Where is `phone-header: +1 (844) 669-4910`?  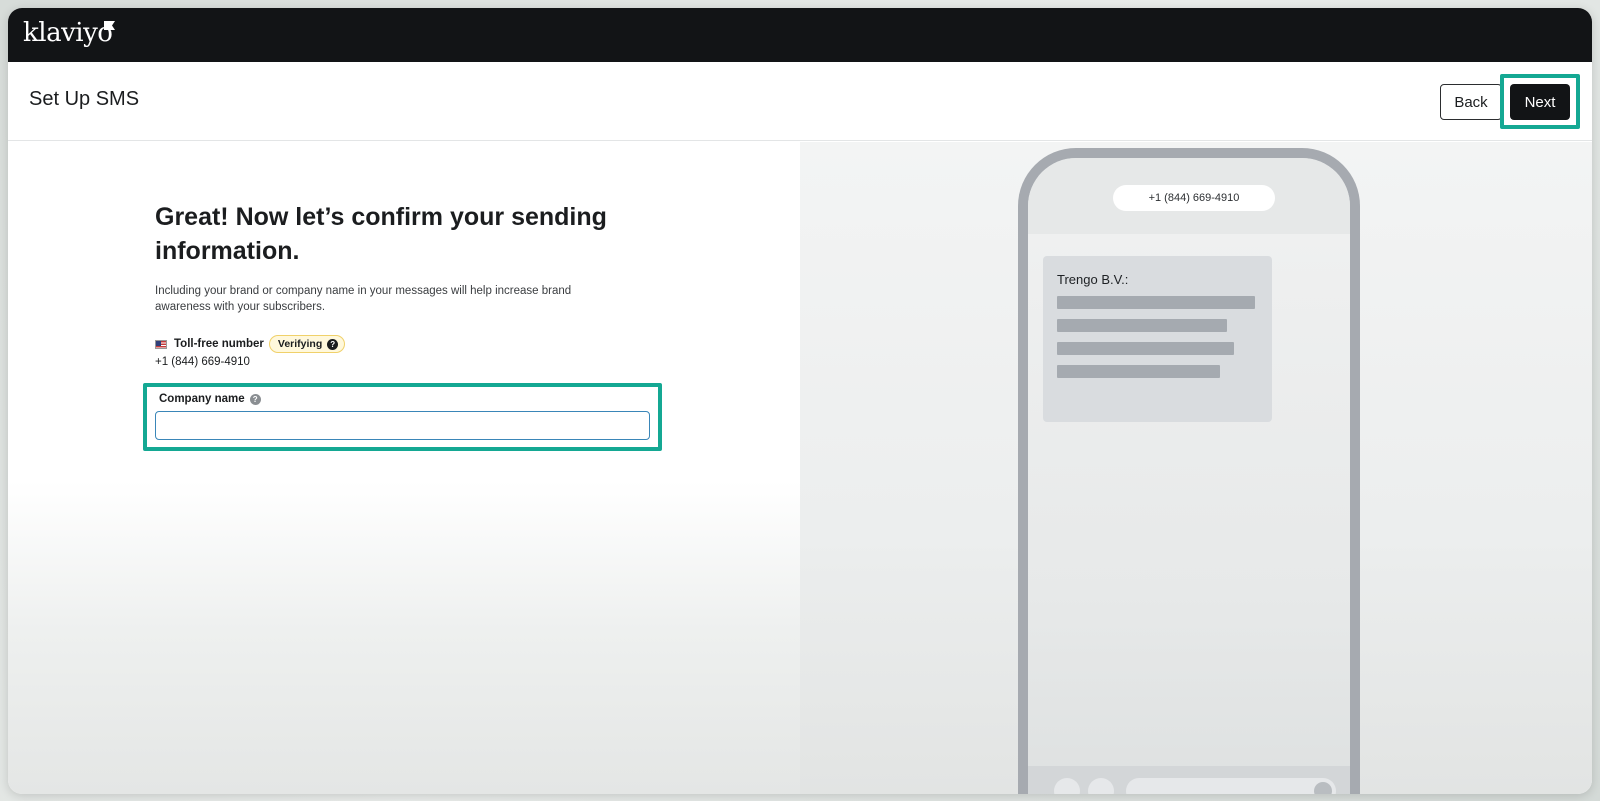
phone-header: +1 (844) 669-4910 is located at coordinates (1189, 196).